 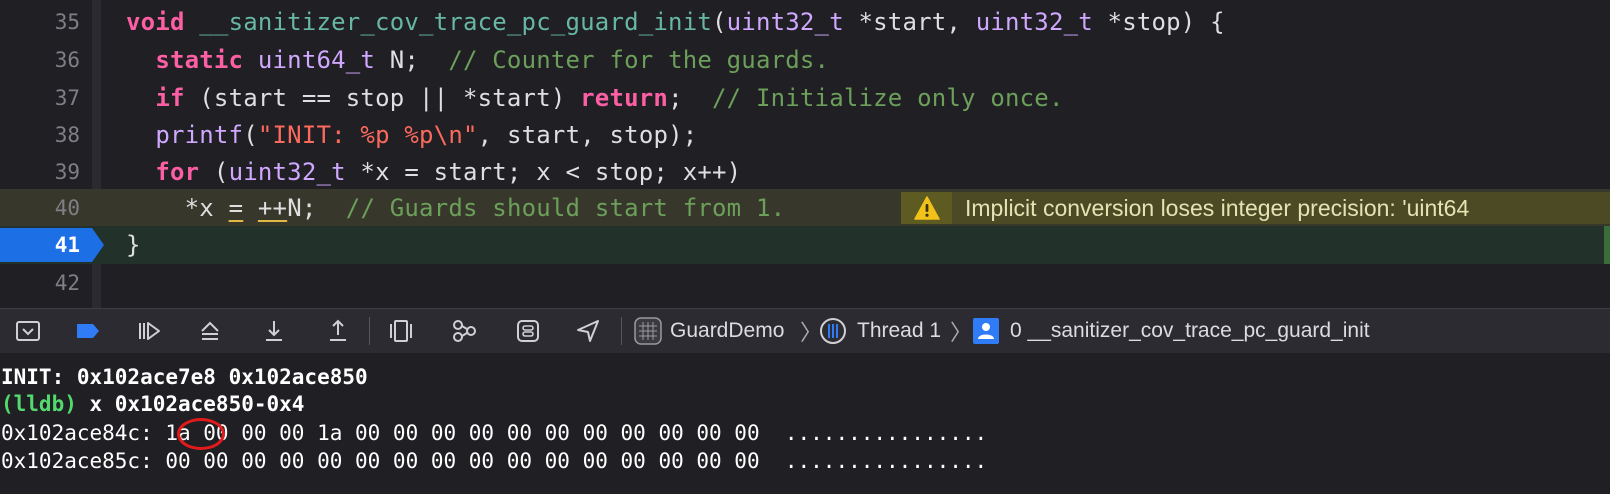 I want to click on breadcrumb-frame: 0 __sanitizer_cov_trace_pc_guard_init, so click(x=1171, y=331).